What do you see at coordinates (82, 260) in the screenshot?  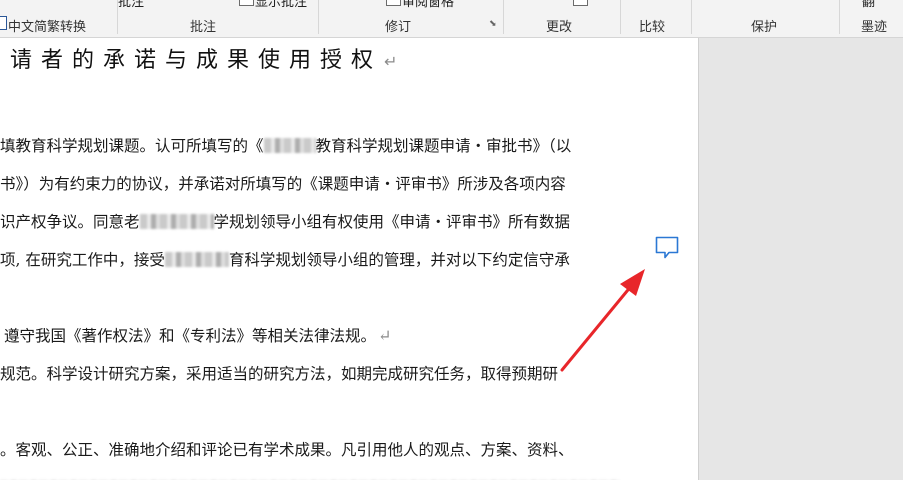 I see `text-run: 项, 在研究工作中，接受` at bounding box center [82, 260].